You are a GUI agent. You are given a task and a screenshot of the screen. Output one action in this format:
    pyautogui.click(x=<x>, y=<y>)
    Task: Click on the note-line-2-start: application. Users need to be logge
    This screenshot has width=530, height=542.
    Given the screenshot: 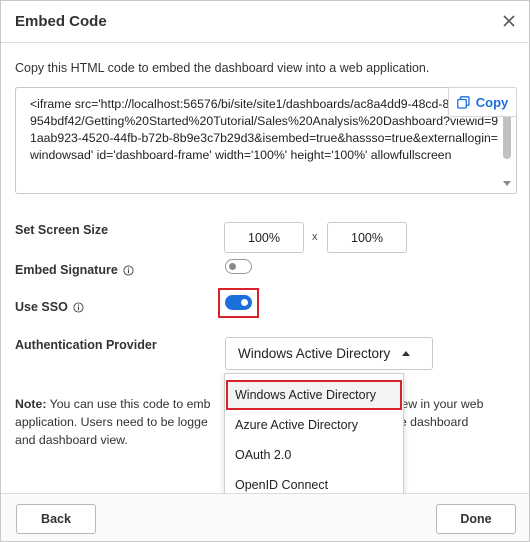 What is the action you would take?
    pyautogui.click(x=111, y=422)
    